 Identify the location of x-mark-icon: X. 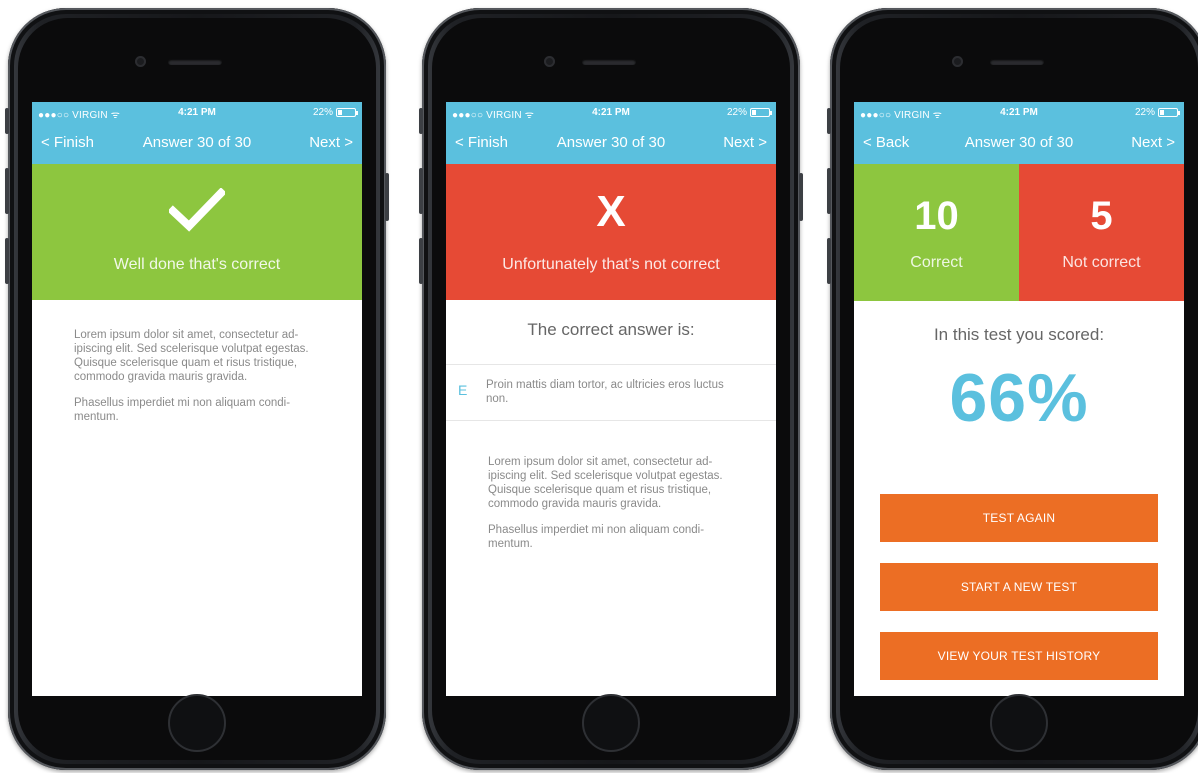
(611, 211).